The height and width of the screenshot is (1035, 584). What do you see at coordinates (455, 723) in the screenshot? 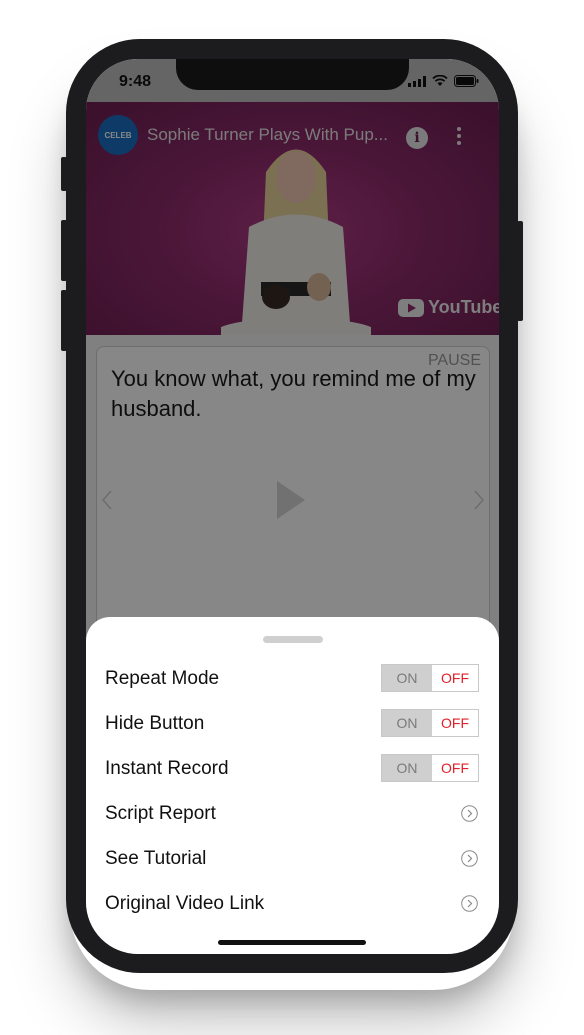
I see `hide-button-off: OFF` at bounding box center [455, 723].